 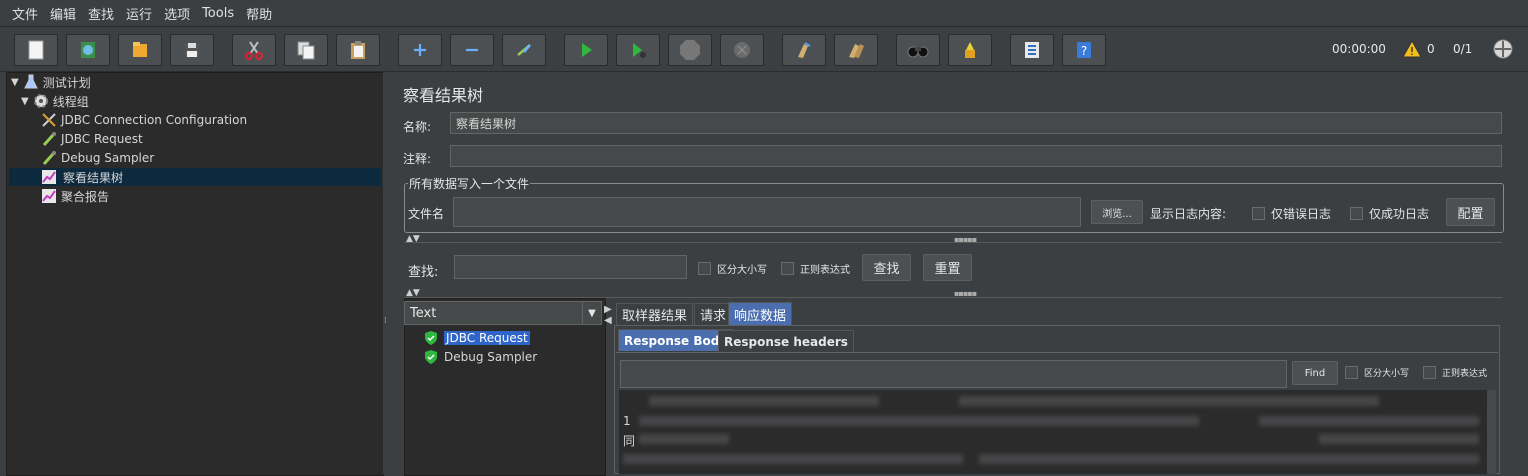 What do you see at coordinates (608, 315) in the screenshot?
I see `chevron-right-icon: ▶ ◀` at bounding box center [608, 315].